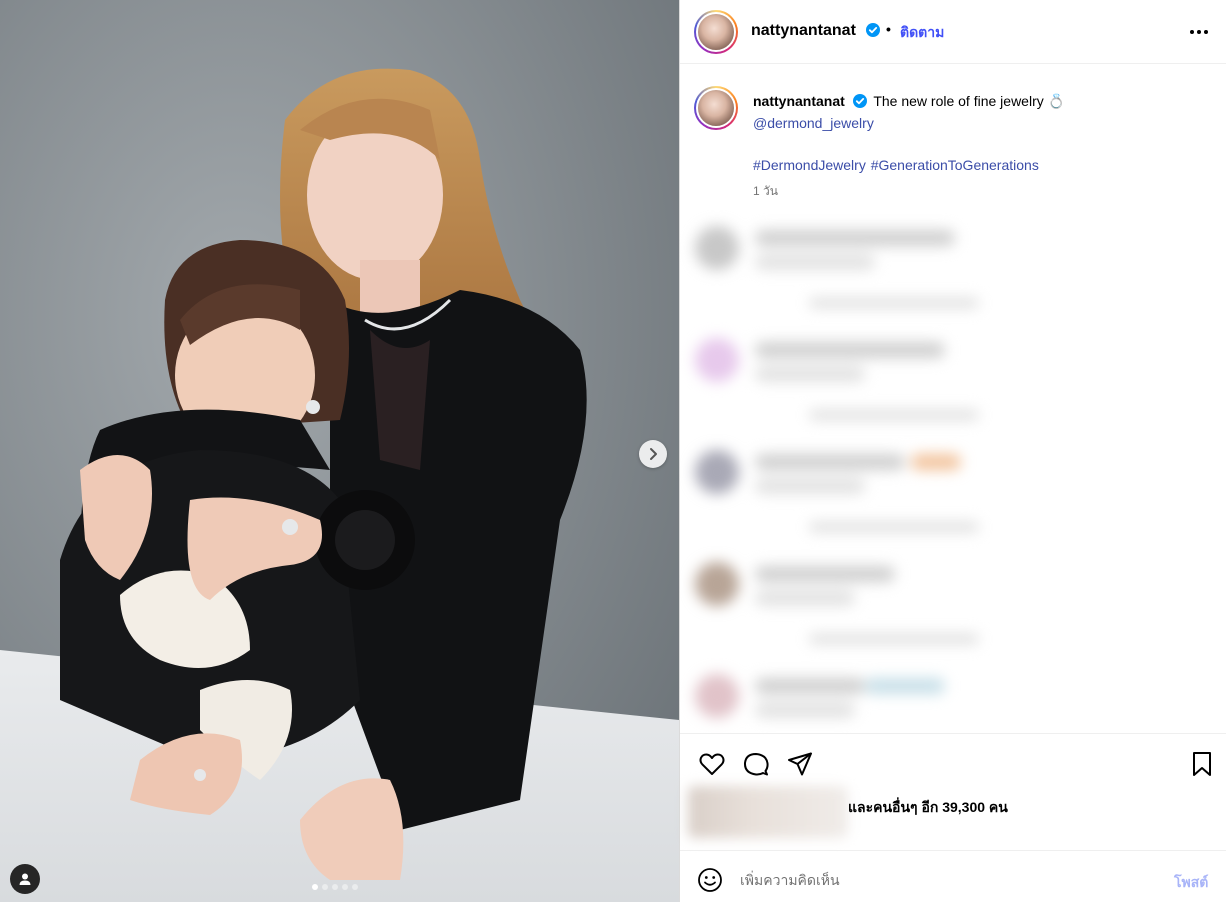  I want to click on header-avatar, so click(716, 32).